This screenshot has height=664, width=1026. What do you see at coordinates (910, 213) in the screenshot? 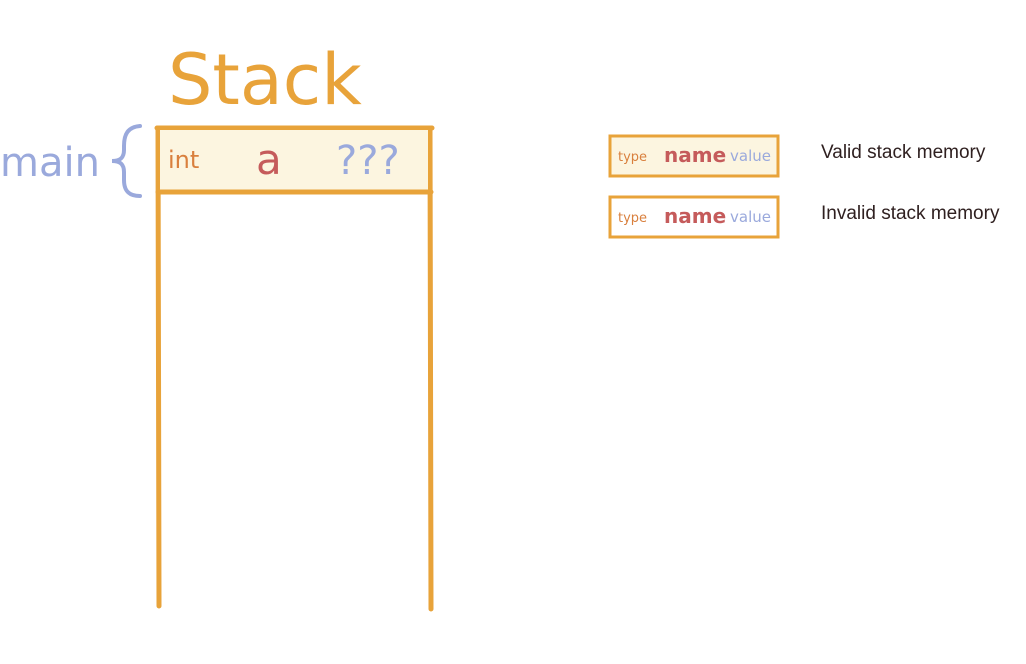
I see `legend-invalid-description: Invalid stack memory` at bounding box center [910, 213].